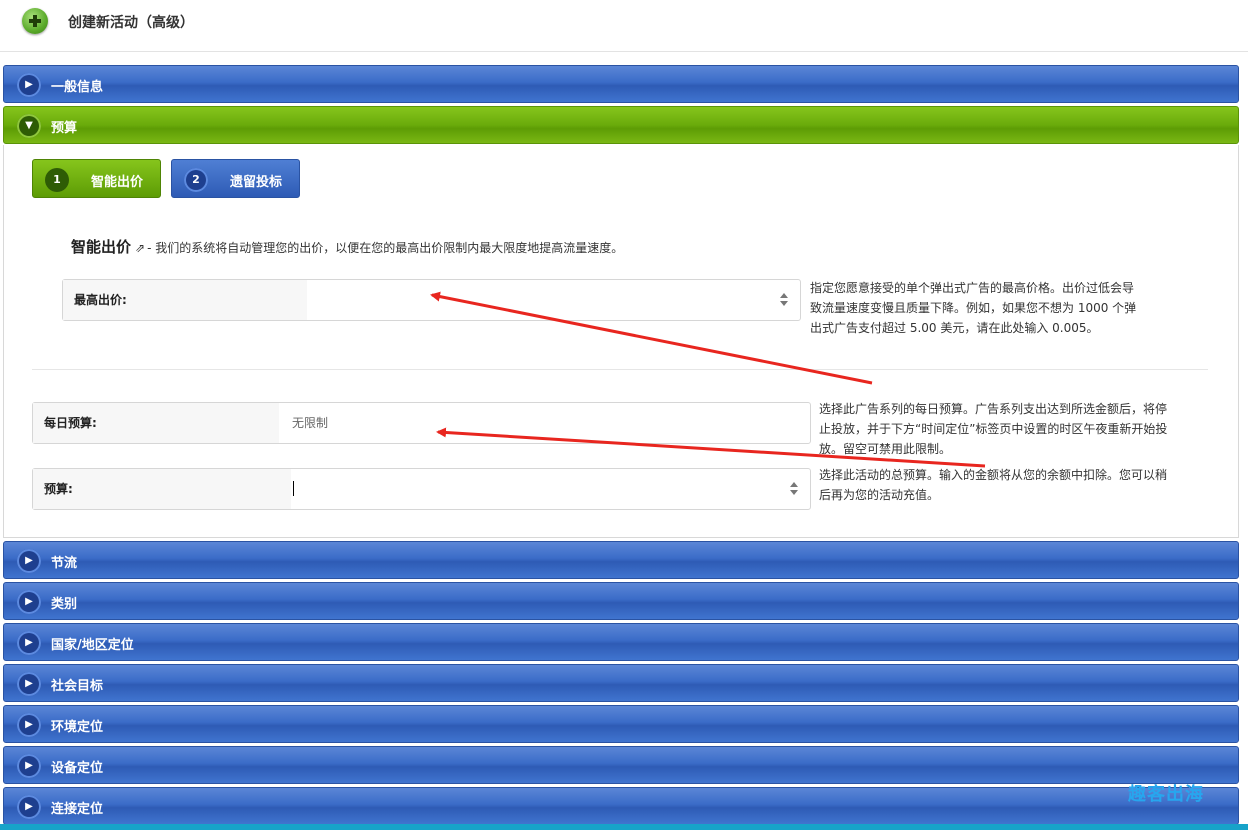 This screenshot has height=830, width=1248. What do you see at coordinates (64, 604) in the screenshot?
I see `section-label: 类别` at bounding box center [64, 604].